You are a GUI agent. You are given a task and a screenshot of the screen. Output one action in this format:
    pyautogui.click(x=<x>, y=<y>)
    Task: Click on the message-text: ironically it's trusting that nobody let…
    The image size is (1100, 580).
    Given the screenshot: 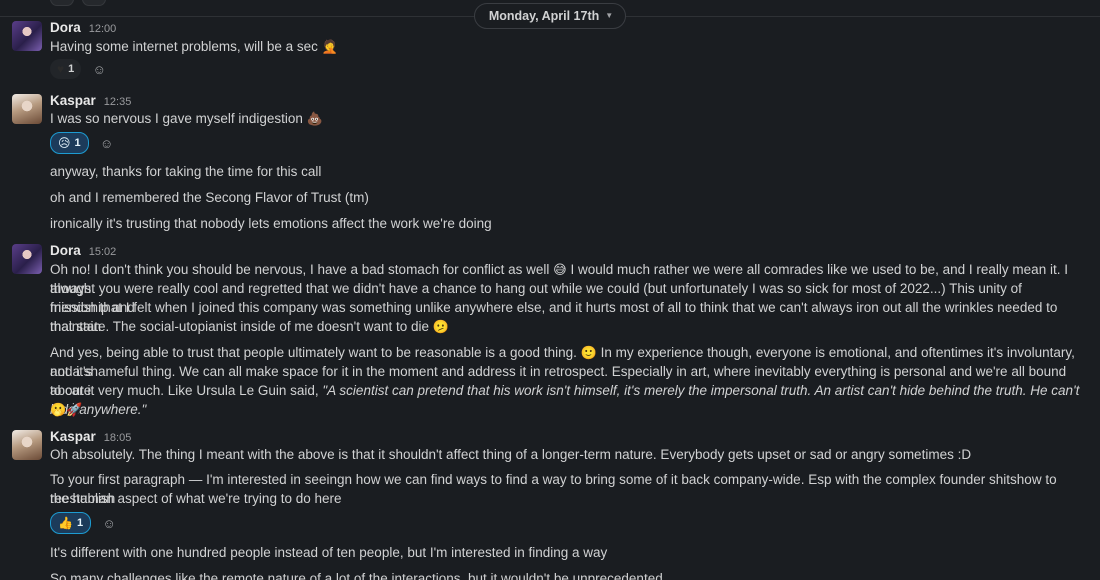 What is the action you would take?
    pyautogui.click(x=271, y=223)
    